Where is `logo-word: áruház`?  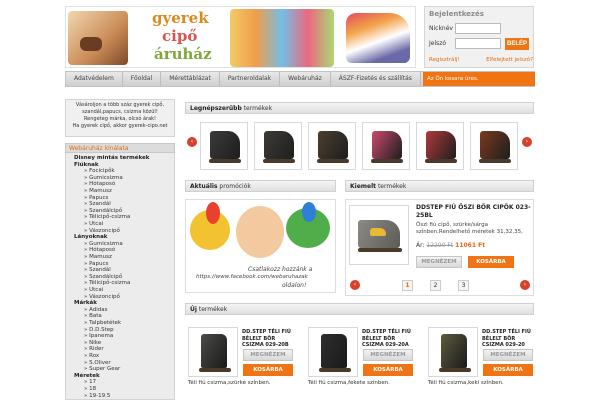 logo-word: áruház is located at coordinates (183, 54).